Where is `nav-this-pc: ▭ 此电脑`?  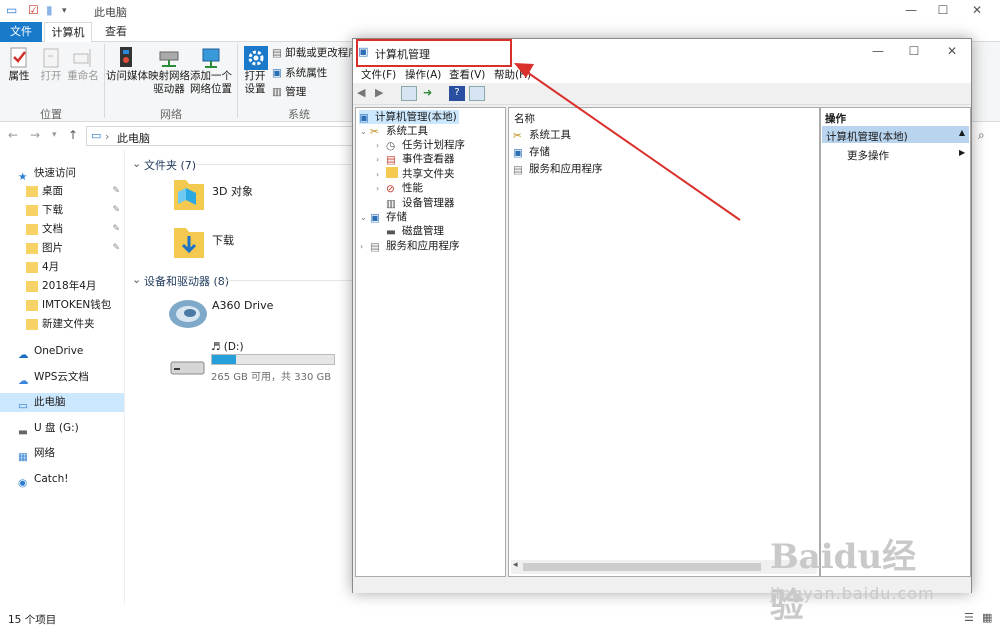 nav-this-pc: ▭ 此电脑 is located at coordinates (62, 402).